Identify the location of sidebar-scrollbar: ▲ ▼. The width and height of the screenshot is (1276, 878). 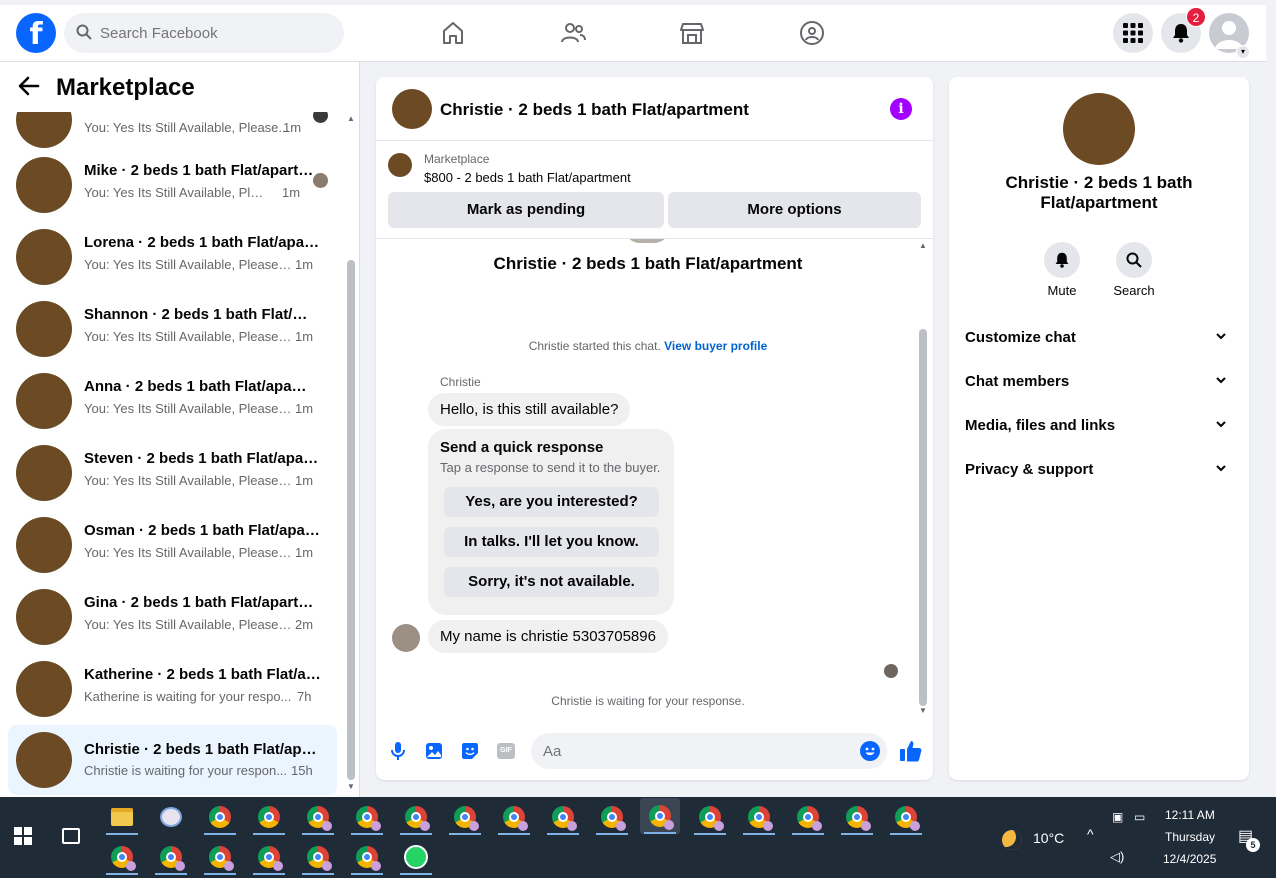
(351, 453).